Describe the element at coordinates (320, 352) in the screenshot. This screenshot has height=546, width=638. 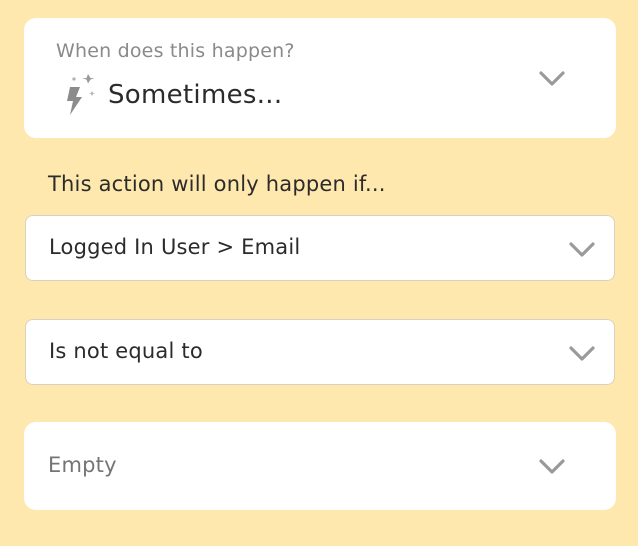
I see `condition-operator-select: Is not equal to` at that location.